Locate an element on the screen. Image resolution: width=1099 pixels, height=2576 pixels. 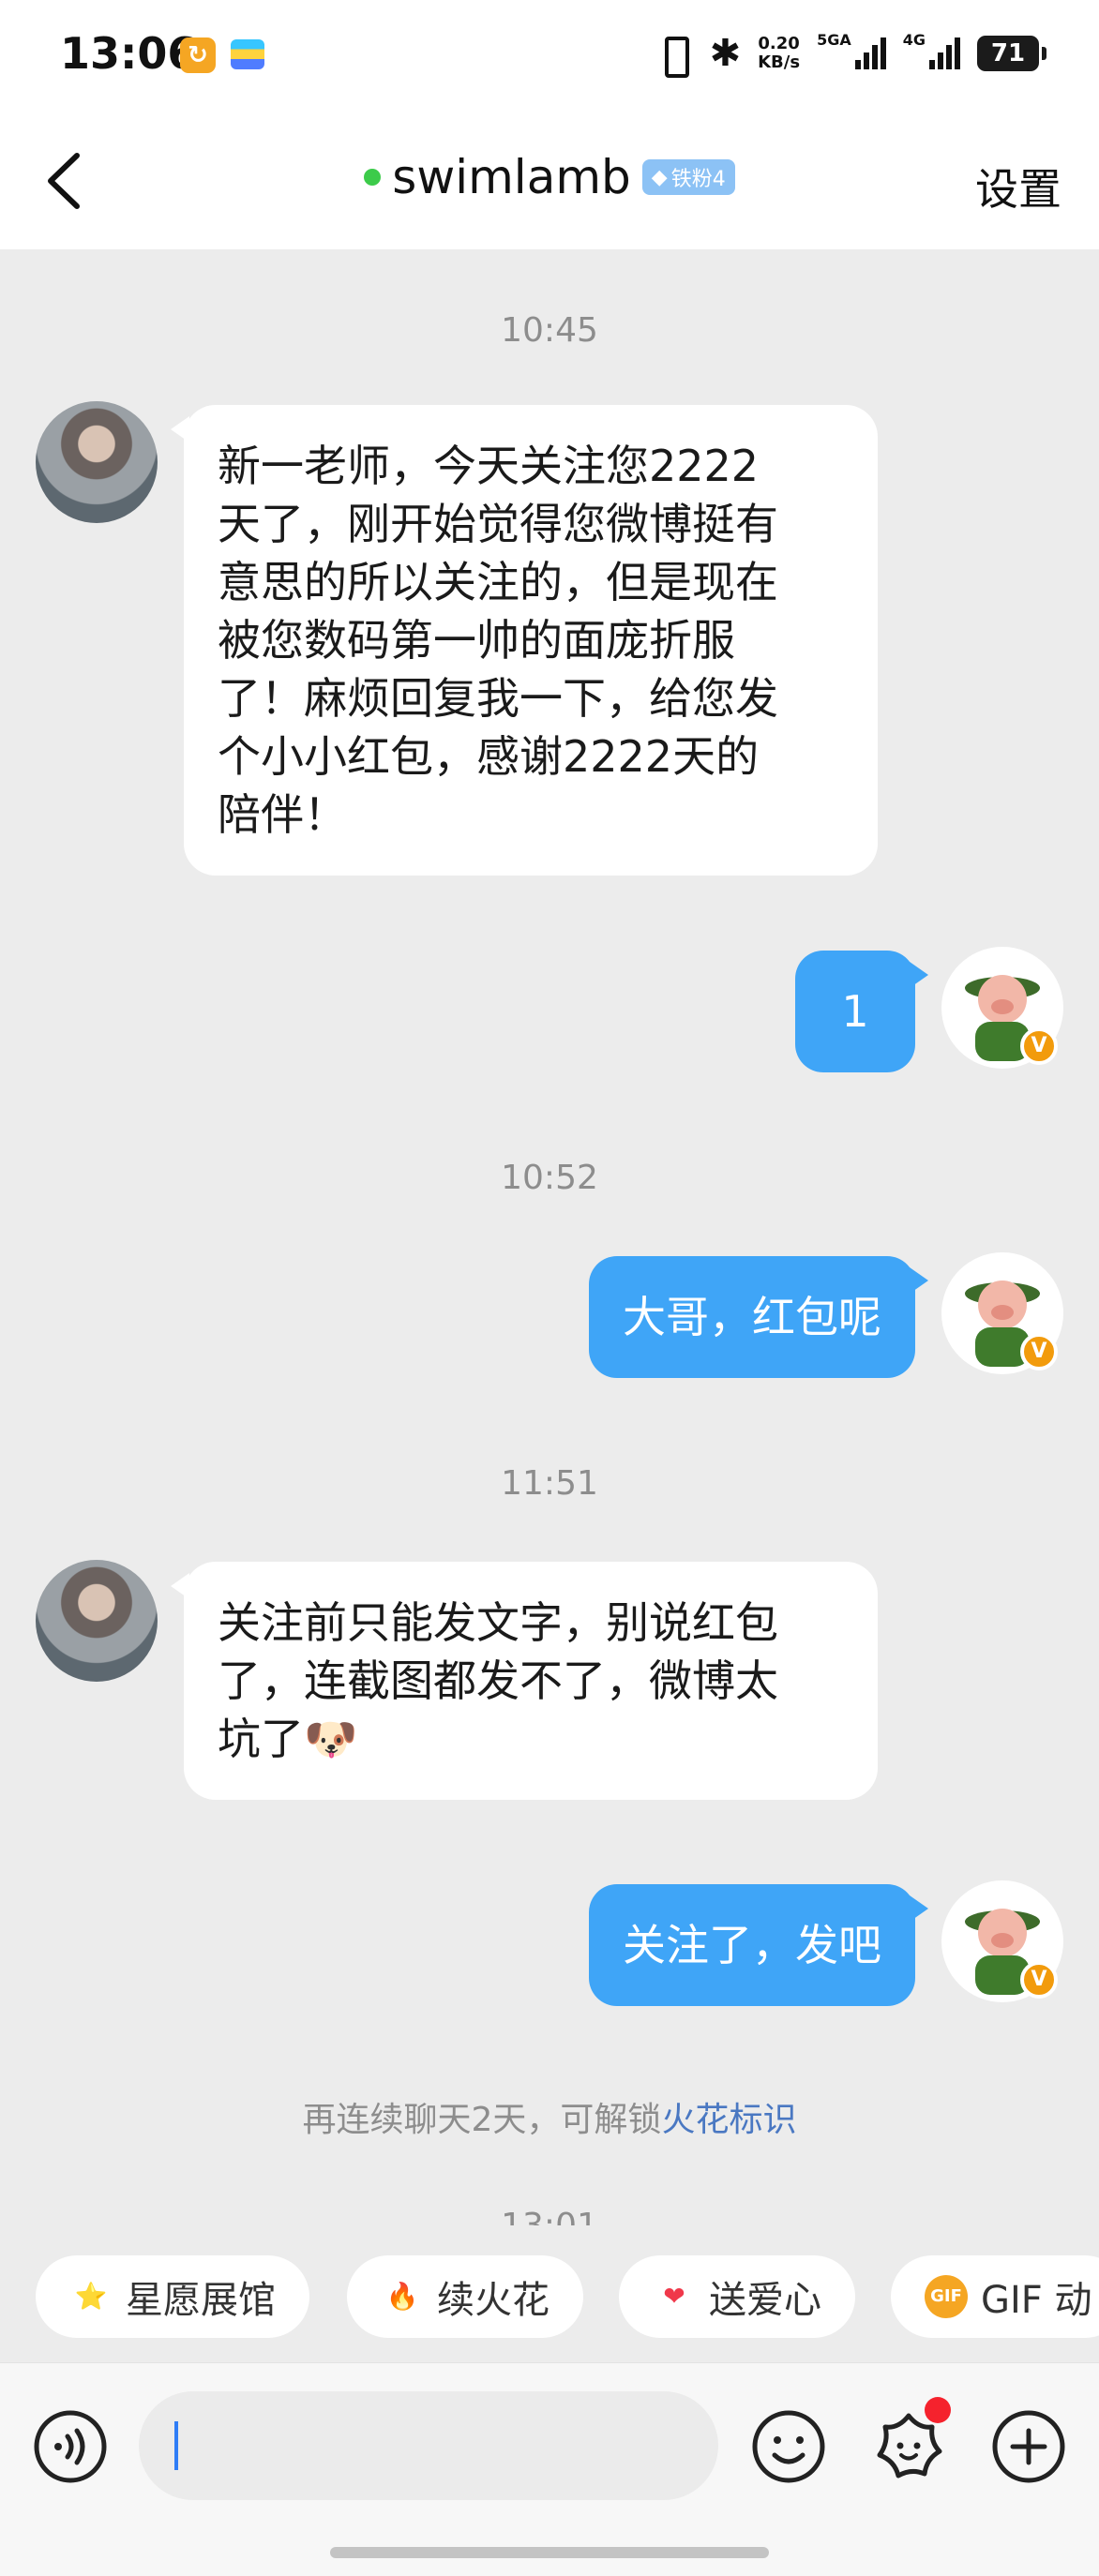
input-bar is located at coordinates (549, 2469).